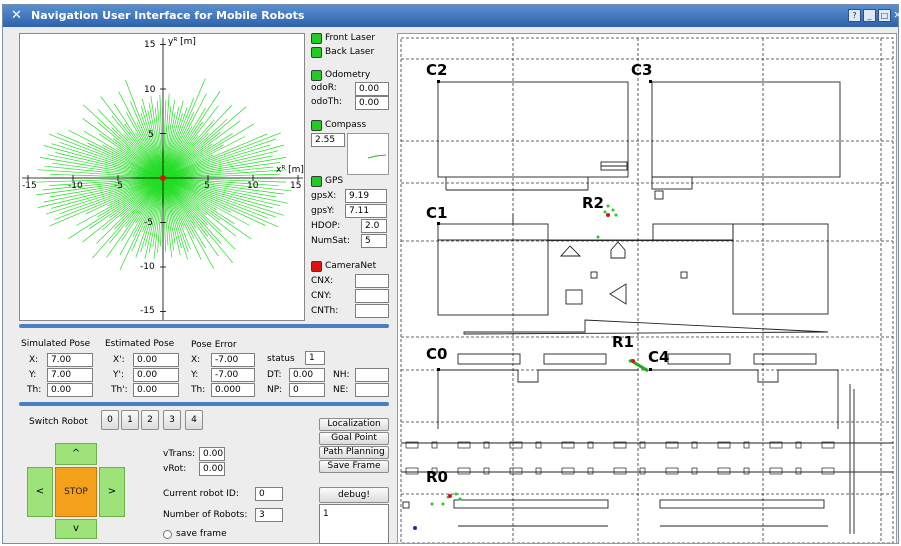  I want to click on odor-label: odoR:, so click(324, 88).